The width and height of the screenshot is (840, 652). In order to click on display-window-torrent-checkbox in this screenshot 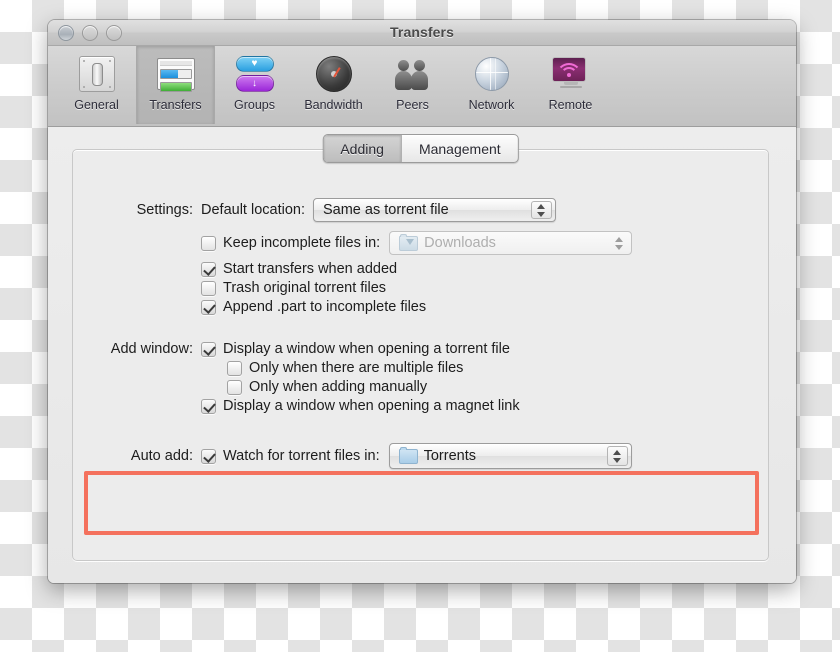, I will do `click(208, 349)`.